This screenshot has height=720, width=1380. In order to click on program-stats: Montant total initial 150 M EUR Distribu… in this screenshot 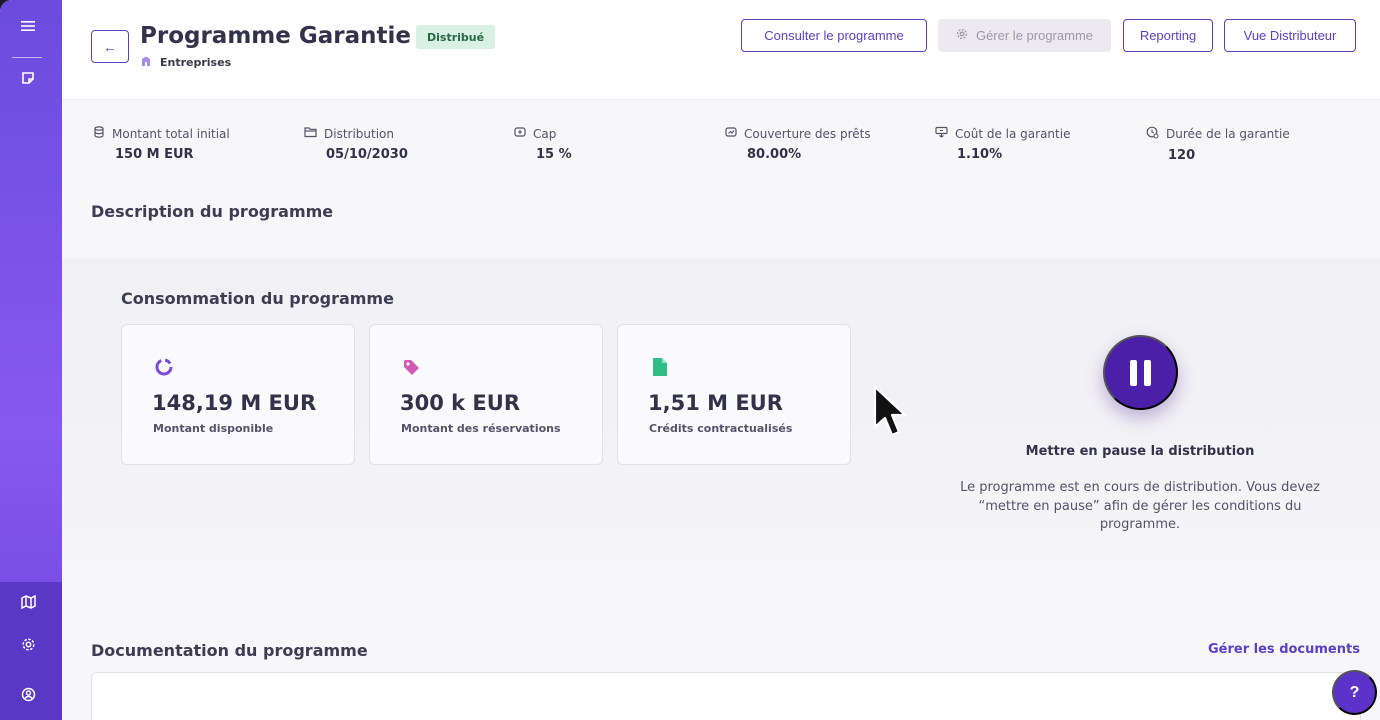, I will do `click(721, 145)`.